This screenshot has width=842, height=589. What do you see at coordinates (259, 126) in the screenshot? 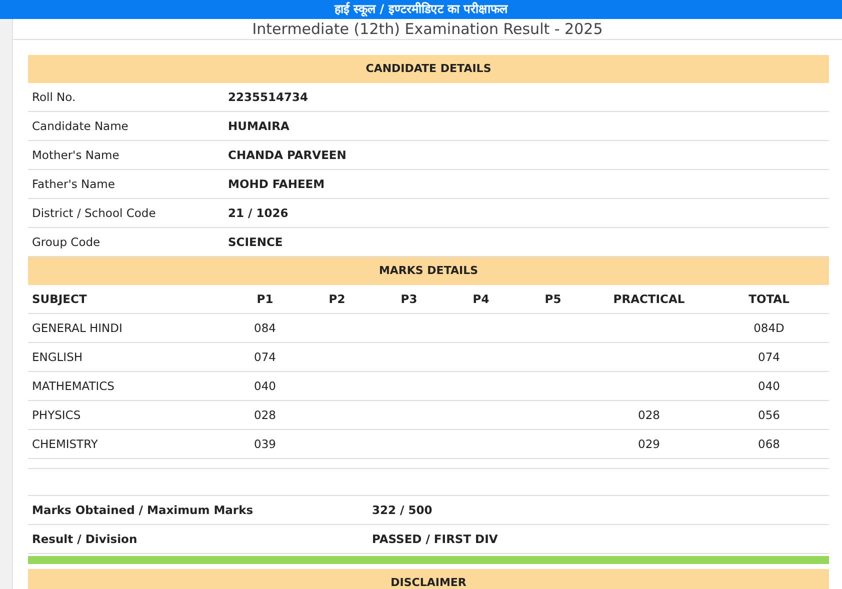
I see `field-value: HUMAIRA` at bounding box center [259, 126].